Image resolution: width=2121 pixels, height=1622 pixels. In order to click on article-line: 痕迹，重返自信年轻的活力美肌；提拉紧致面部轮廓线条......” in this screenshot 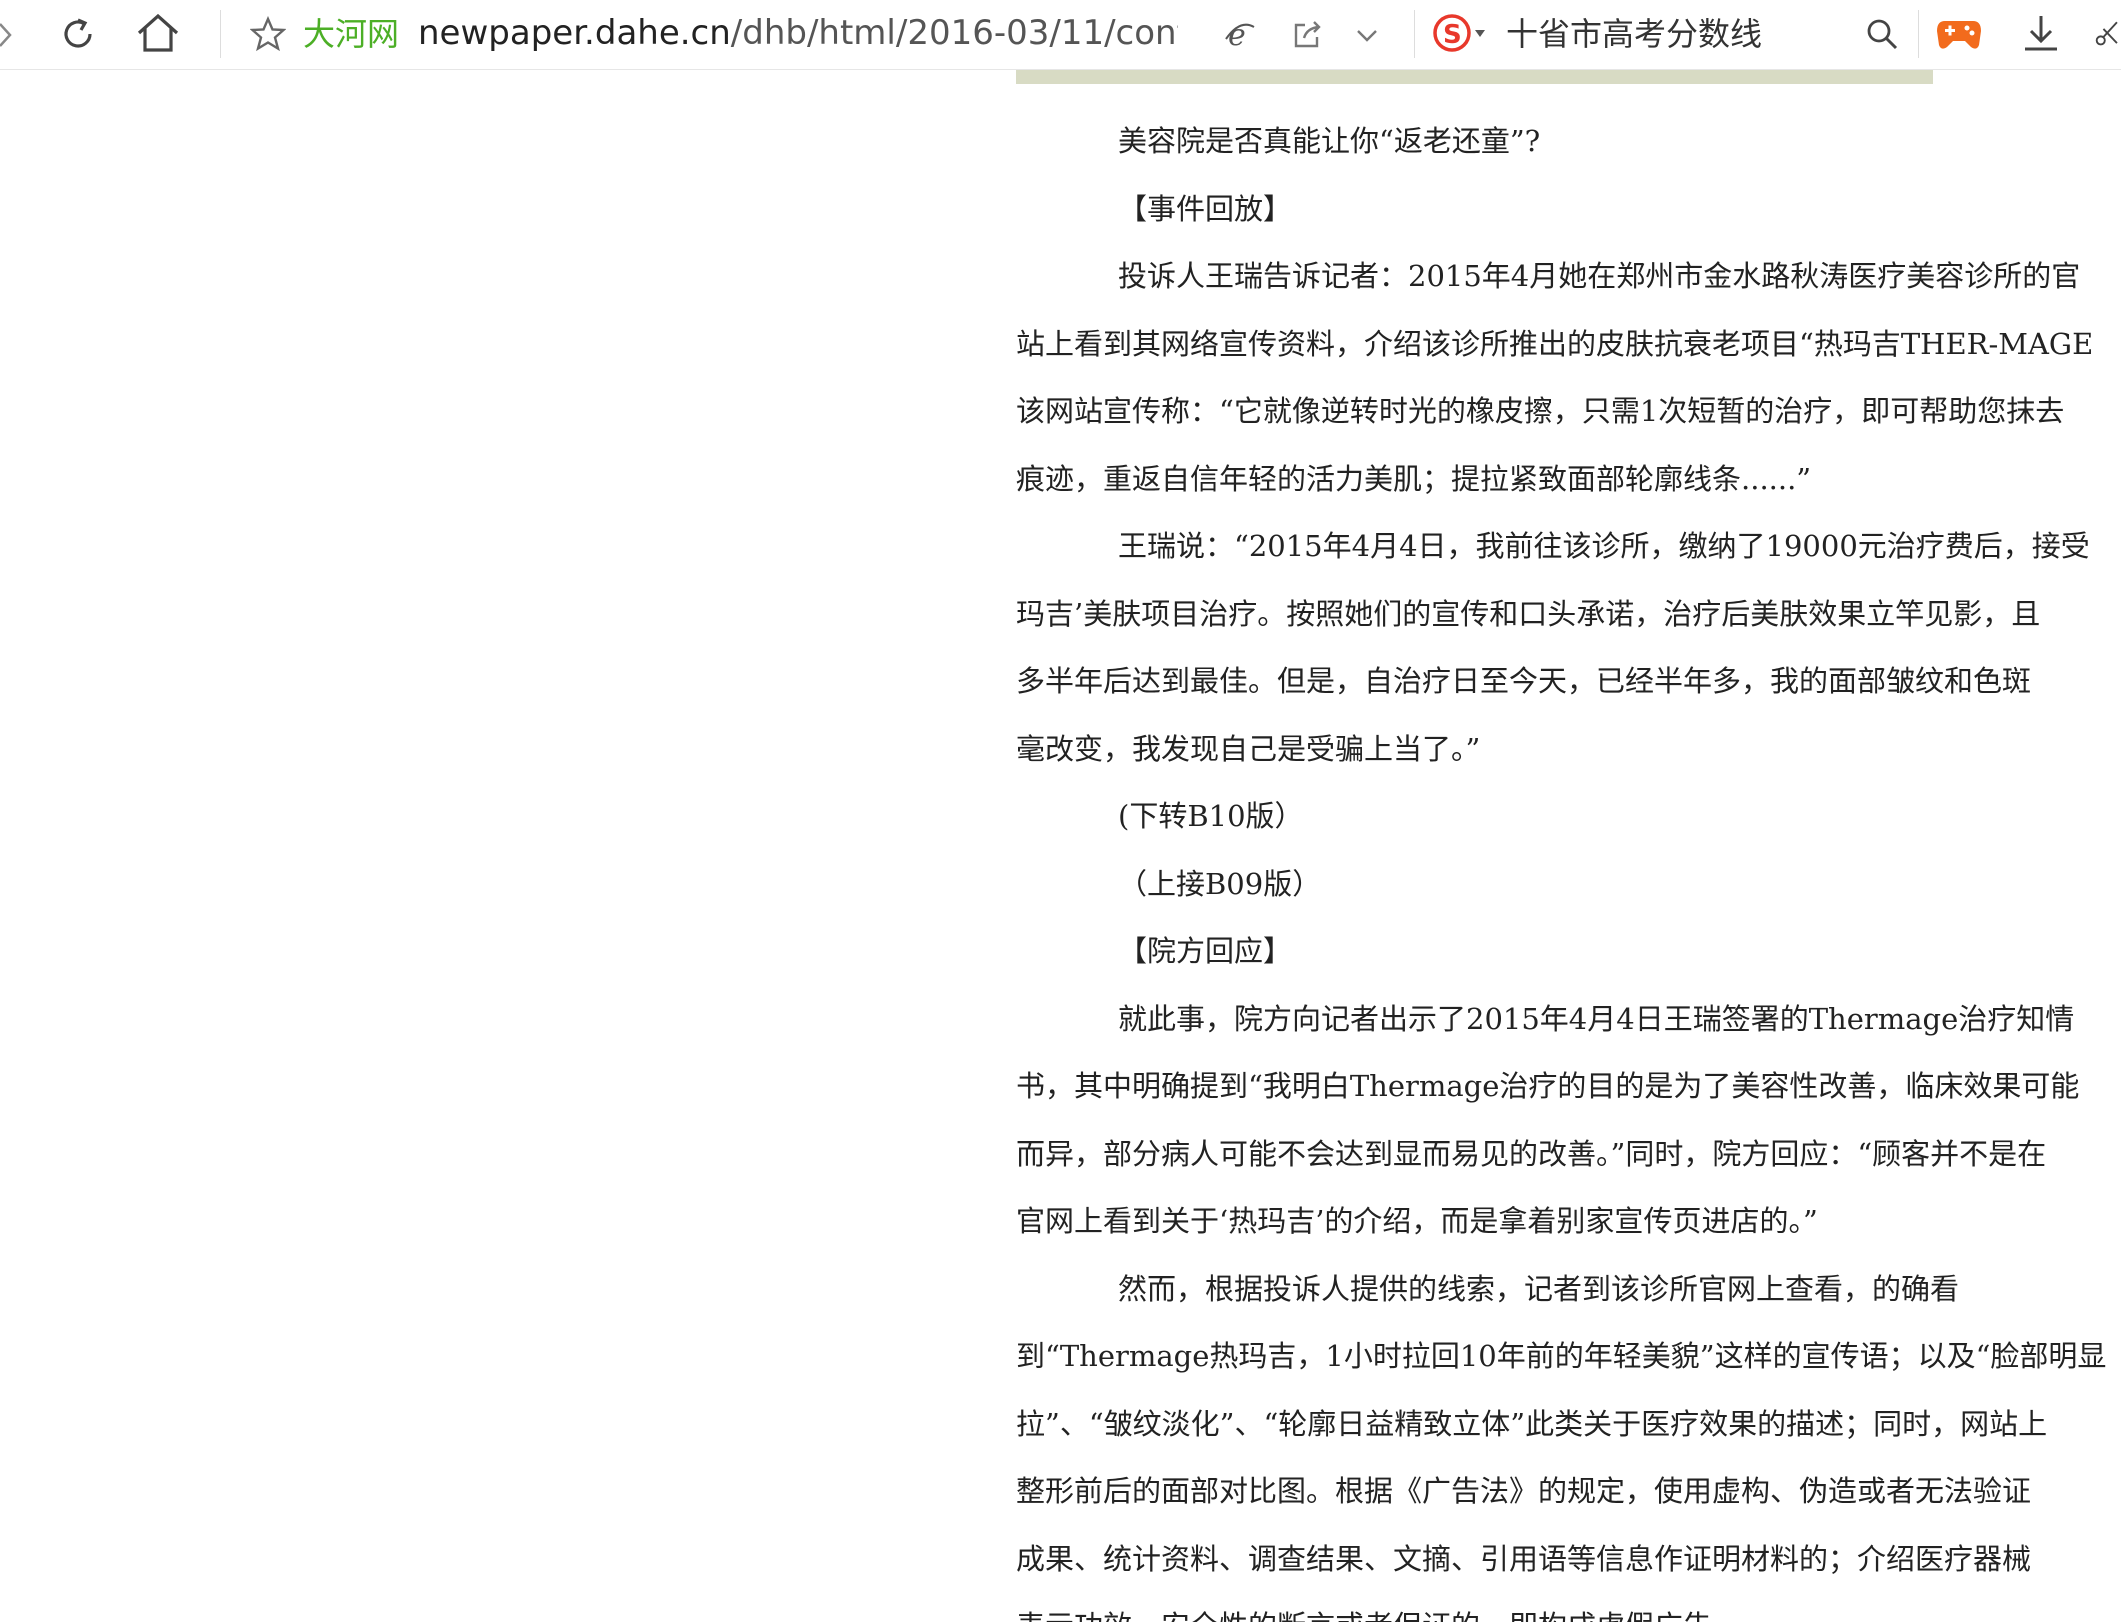, I will do `click(1414, 478)`.